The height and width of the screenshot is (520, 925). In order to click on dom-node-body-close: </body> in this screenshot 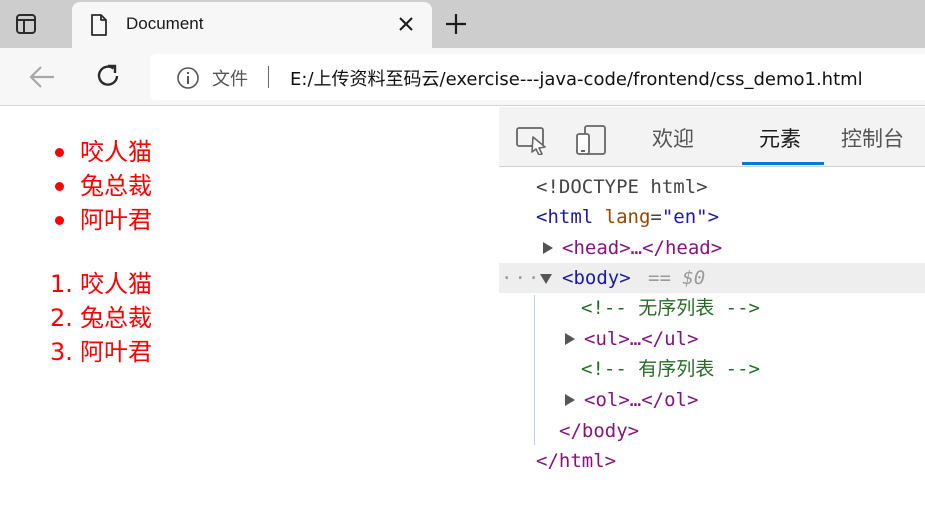, I will do `click(712, 431)`.